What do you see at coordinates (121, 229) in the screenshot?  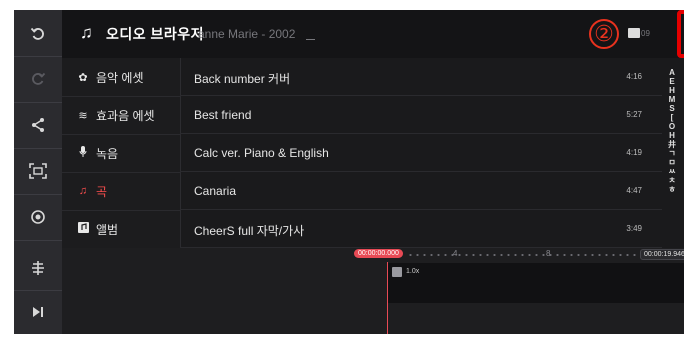 I see `category-album: 앨범` at bounding box center [121, 229].